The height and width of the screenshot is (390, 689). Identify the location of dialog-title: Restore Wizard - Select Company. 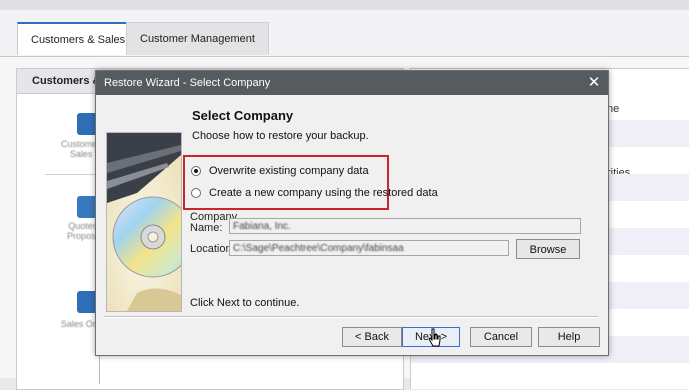
(187, 83).